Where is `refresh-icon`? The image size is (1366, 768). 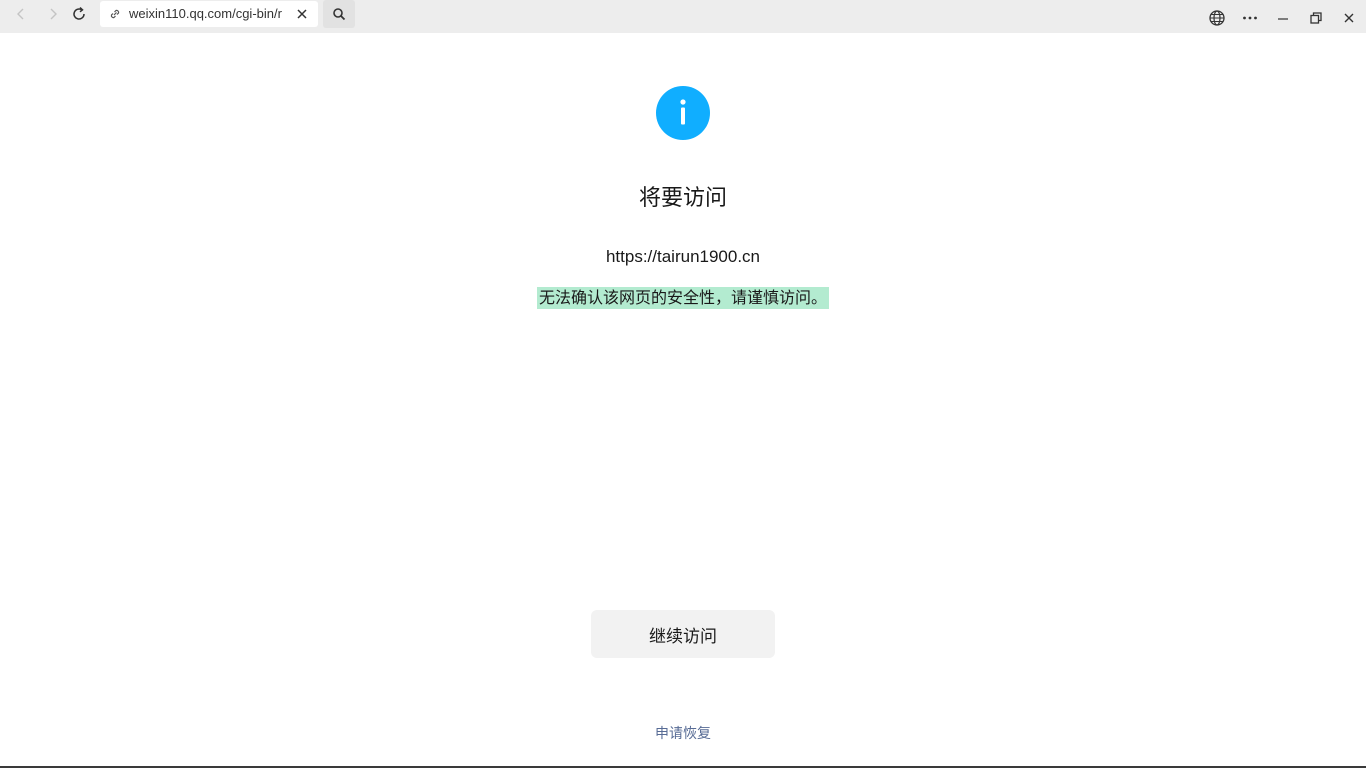
refresh-icon is located at coordinates (79, 13).